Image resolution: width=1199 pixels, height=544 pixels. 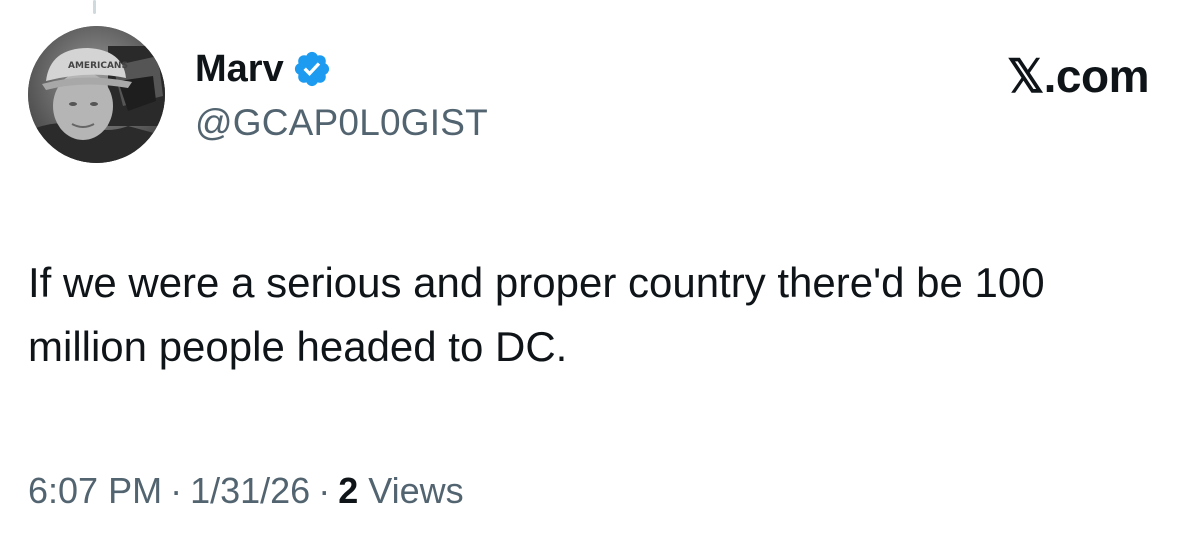 I want to click on tweet-time: 6:07 PM, so click(x=95, y=490).